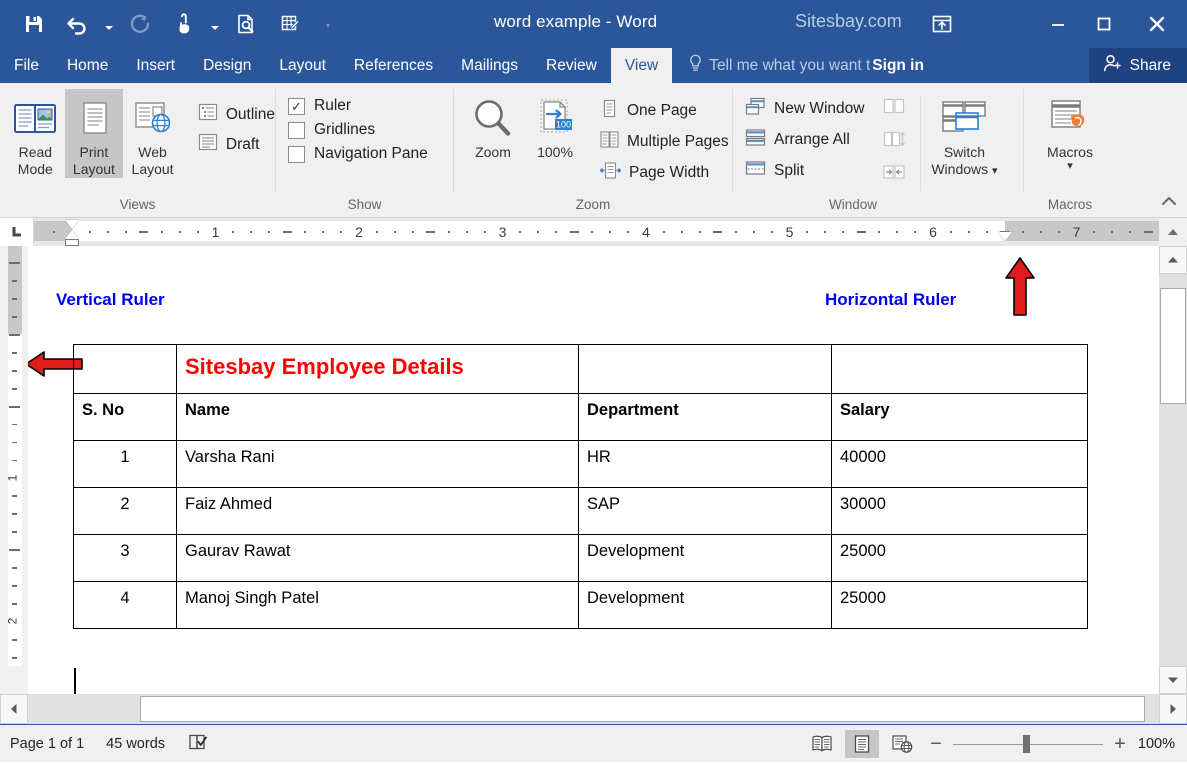 The width and height of the screenshot is (1187, 774). What do you see at coordinates (902, 744) in the screenshot?
I see `web-layout-view-button` at bounding box center [902, 744].